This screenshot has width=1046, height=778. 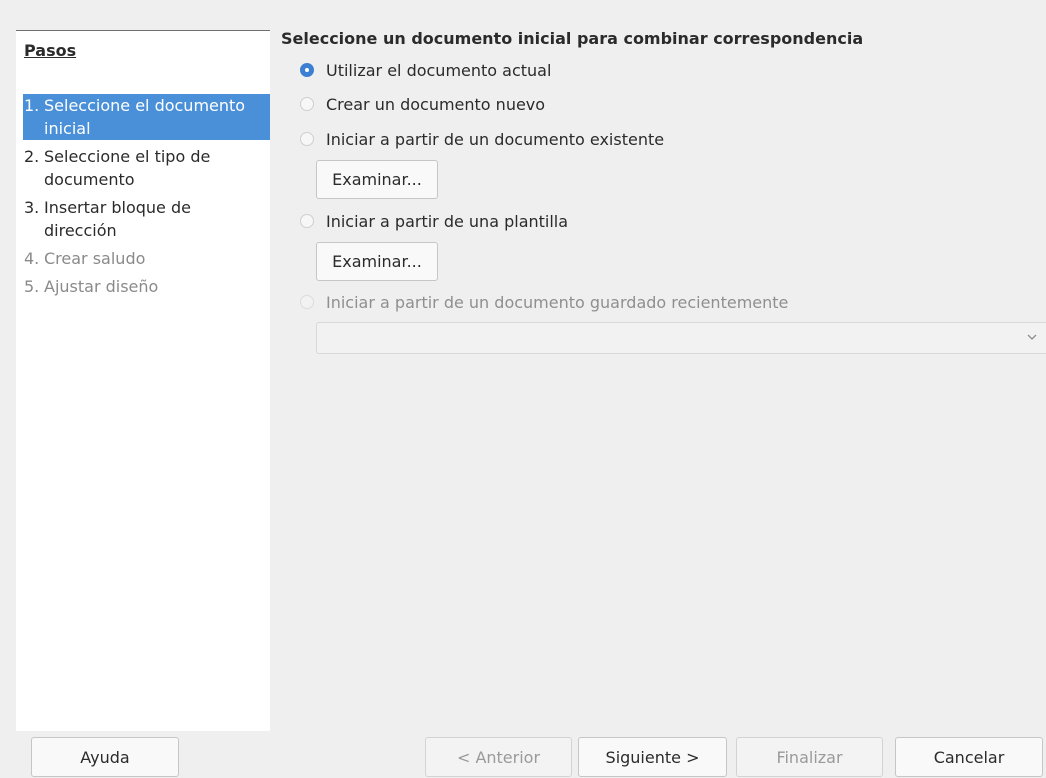 What do you see at coordinates (101, 286) in the screenshot?
I see `step-label: Ajustar diseño` at bounding box center [101, 286].